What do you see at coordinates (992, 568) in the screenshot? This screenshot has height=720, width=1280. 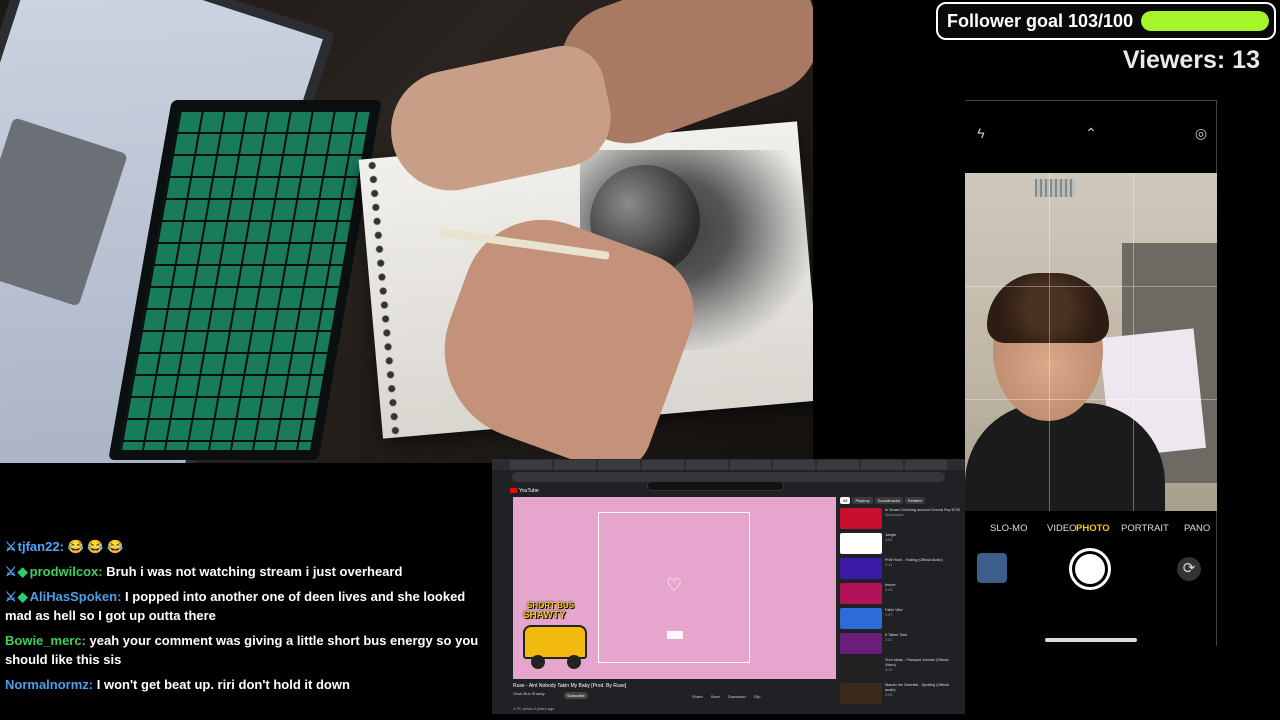 I see `last-photo-thumbnail` at bounding box center [992, 568].